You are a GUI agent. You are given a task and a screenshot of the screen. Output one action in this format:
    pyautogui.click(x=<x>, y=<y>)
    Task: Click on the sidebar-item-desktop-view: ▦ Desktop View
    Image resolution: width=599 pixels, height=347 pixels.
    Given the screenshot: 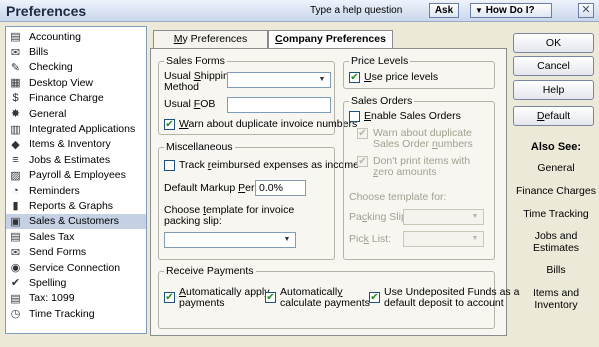 What is the action you would take?
    pyautogui.click(x=76, y=82)
    